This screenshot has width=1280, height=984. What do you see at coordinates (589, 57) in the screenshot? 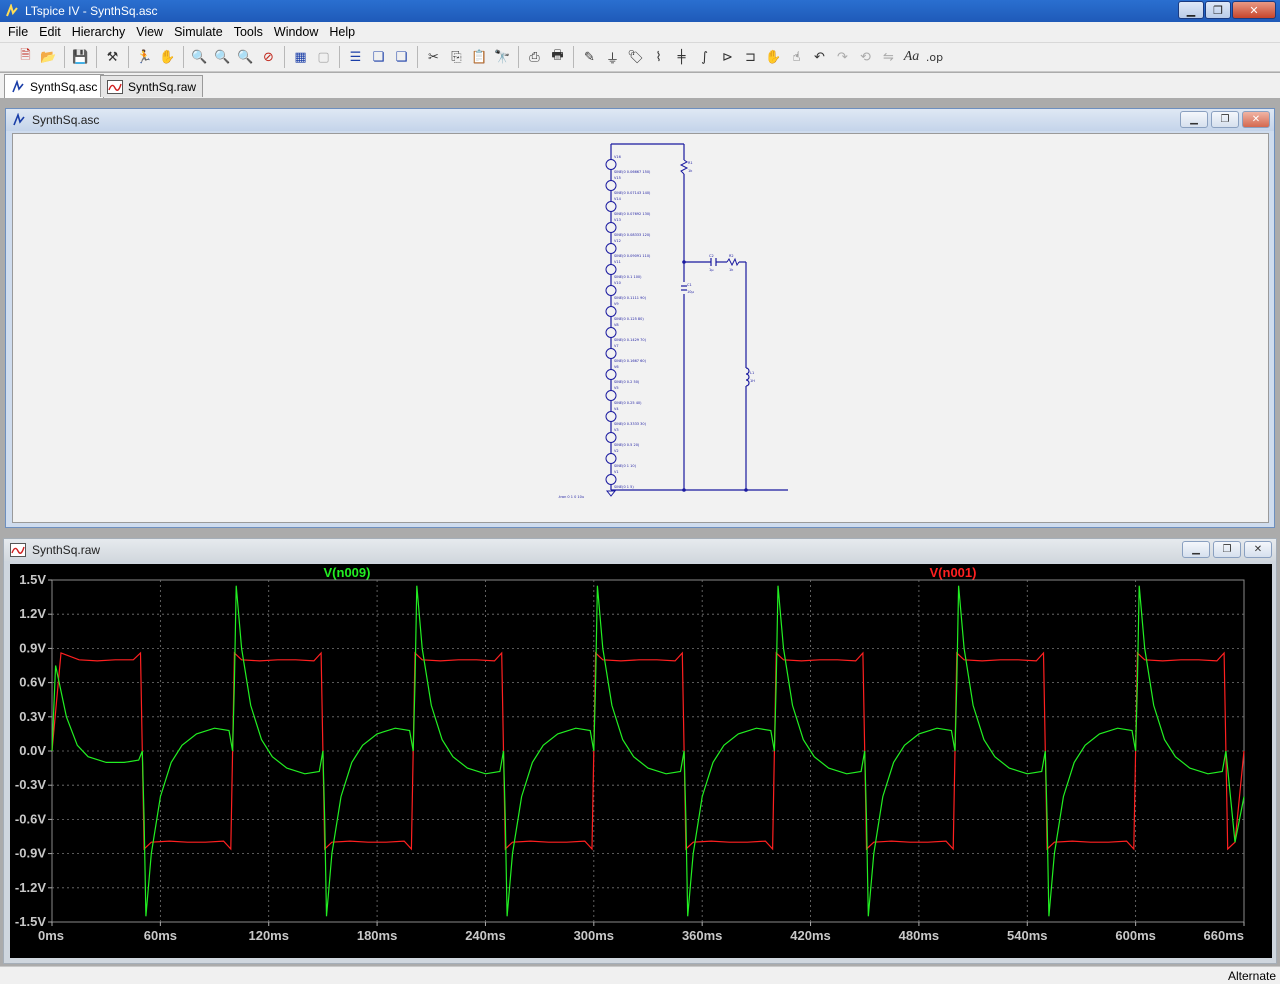
I see `draw-wire-icon: ✎` at bounding box center [589, 57].